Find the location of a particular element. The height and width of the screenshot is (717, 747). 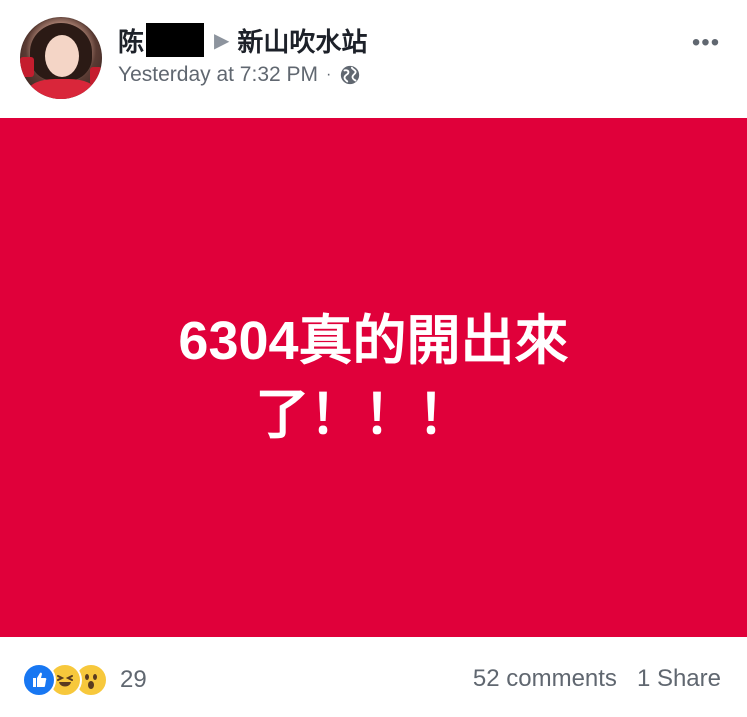

engagement-summary: 52 comments 1 Share is located at coordinates (597, 679).